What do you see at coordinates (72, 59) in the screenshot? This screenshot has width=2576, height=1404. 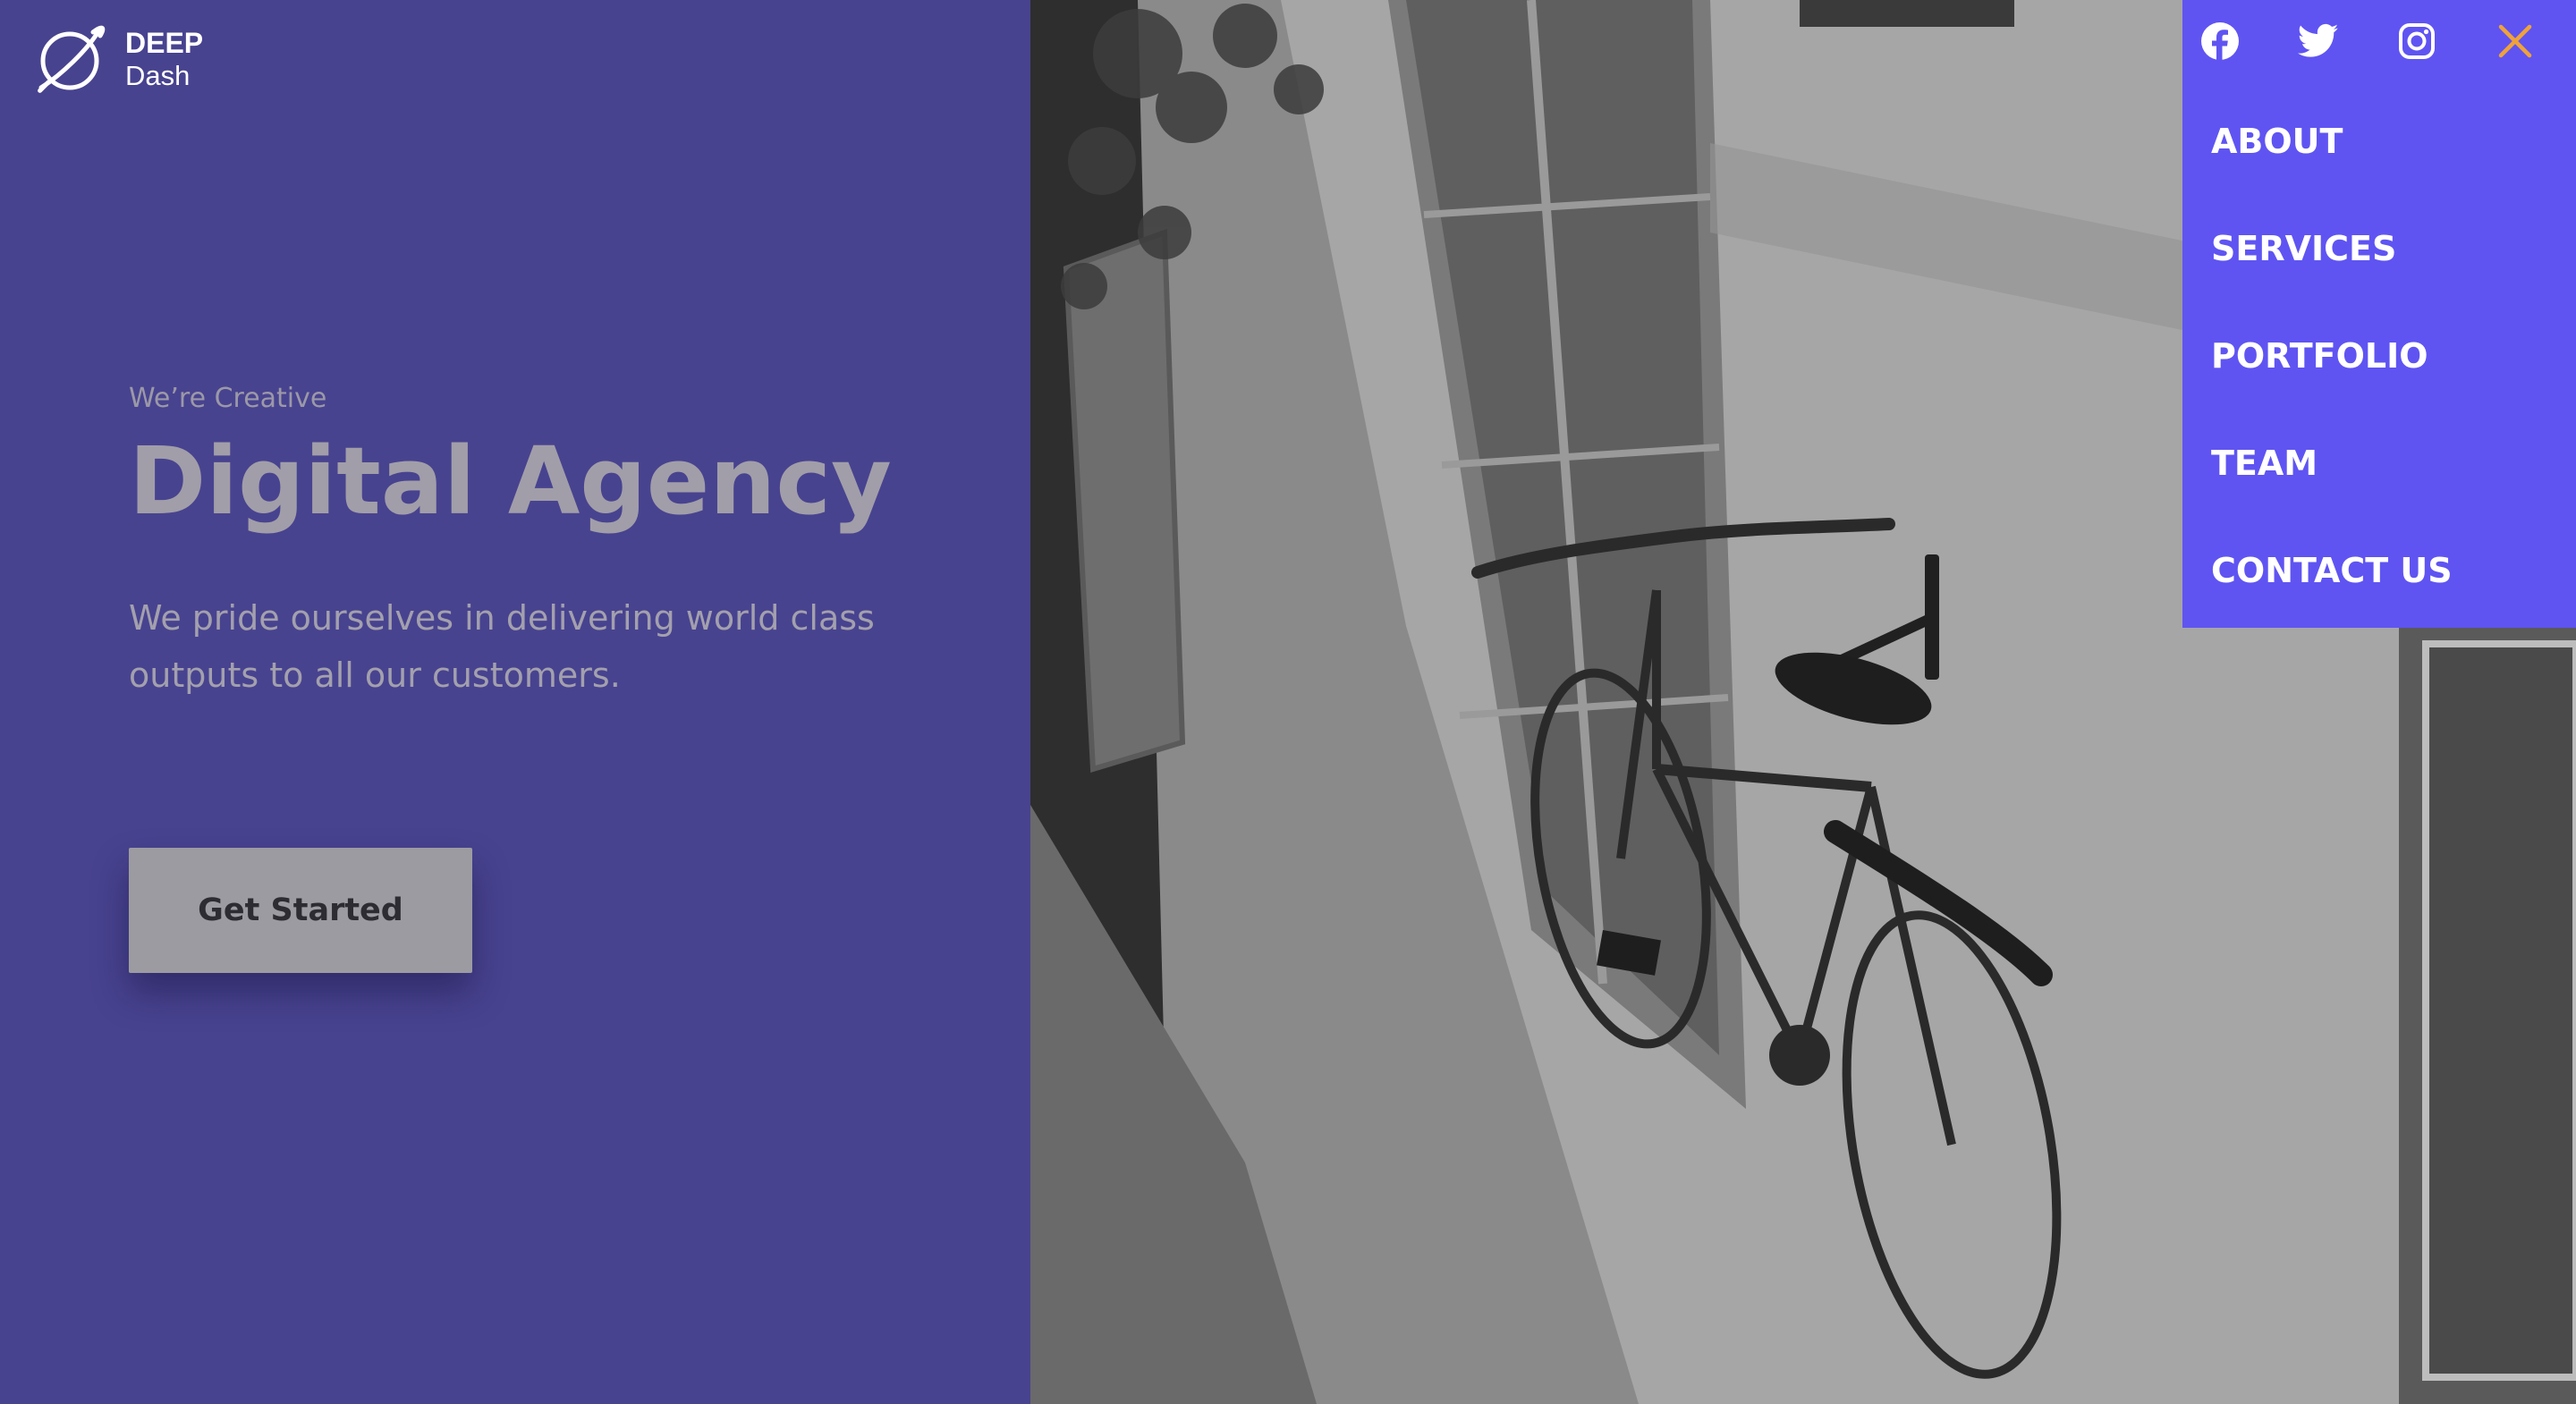 I see `planet-icon` at bounding box center [72, 59].